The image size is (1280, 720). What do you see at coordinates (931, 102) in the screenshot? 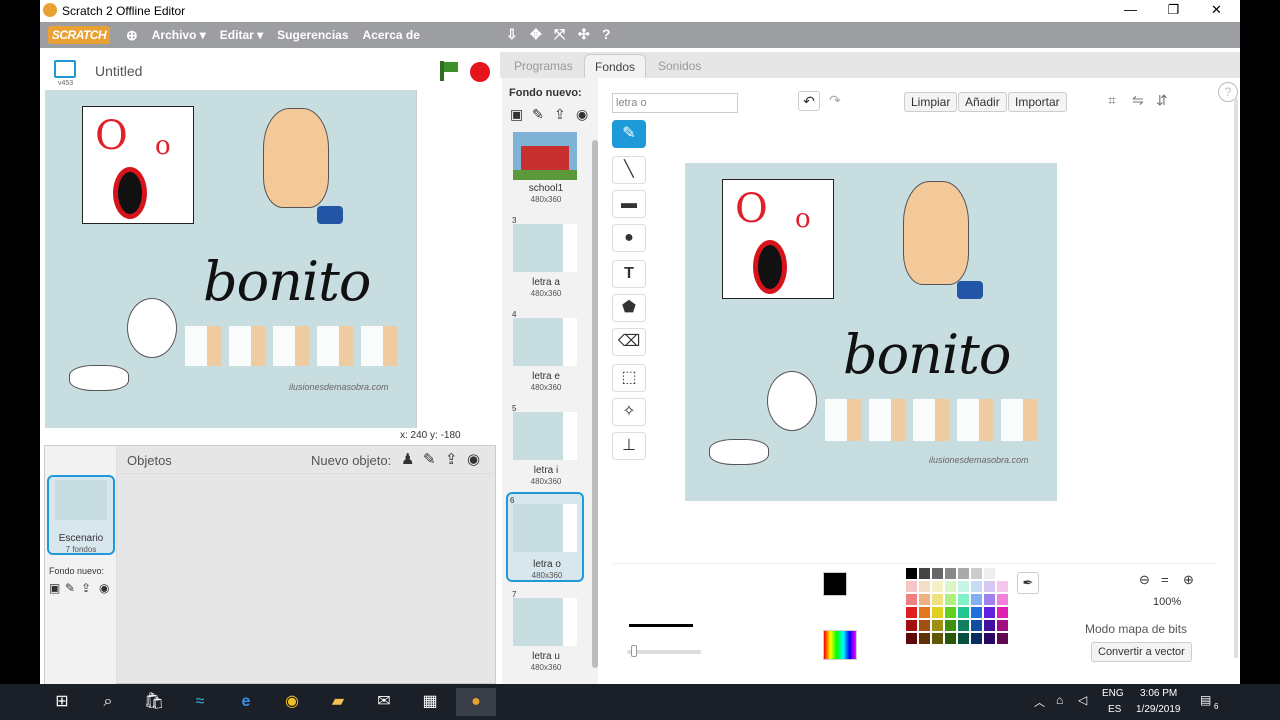
I see `clear-button: Limpiar` at bounding box center [931, 102].